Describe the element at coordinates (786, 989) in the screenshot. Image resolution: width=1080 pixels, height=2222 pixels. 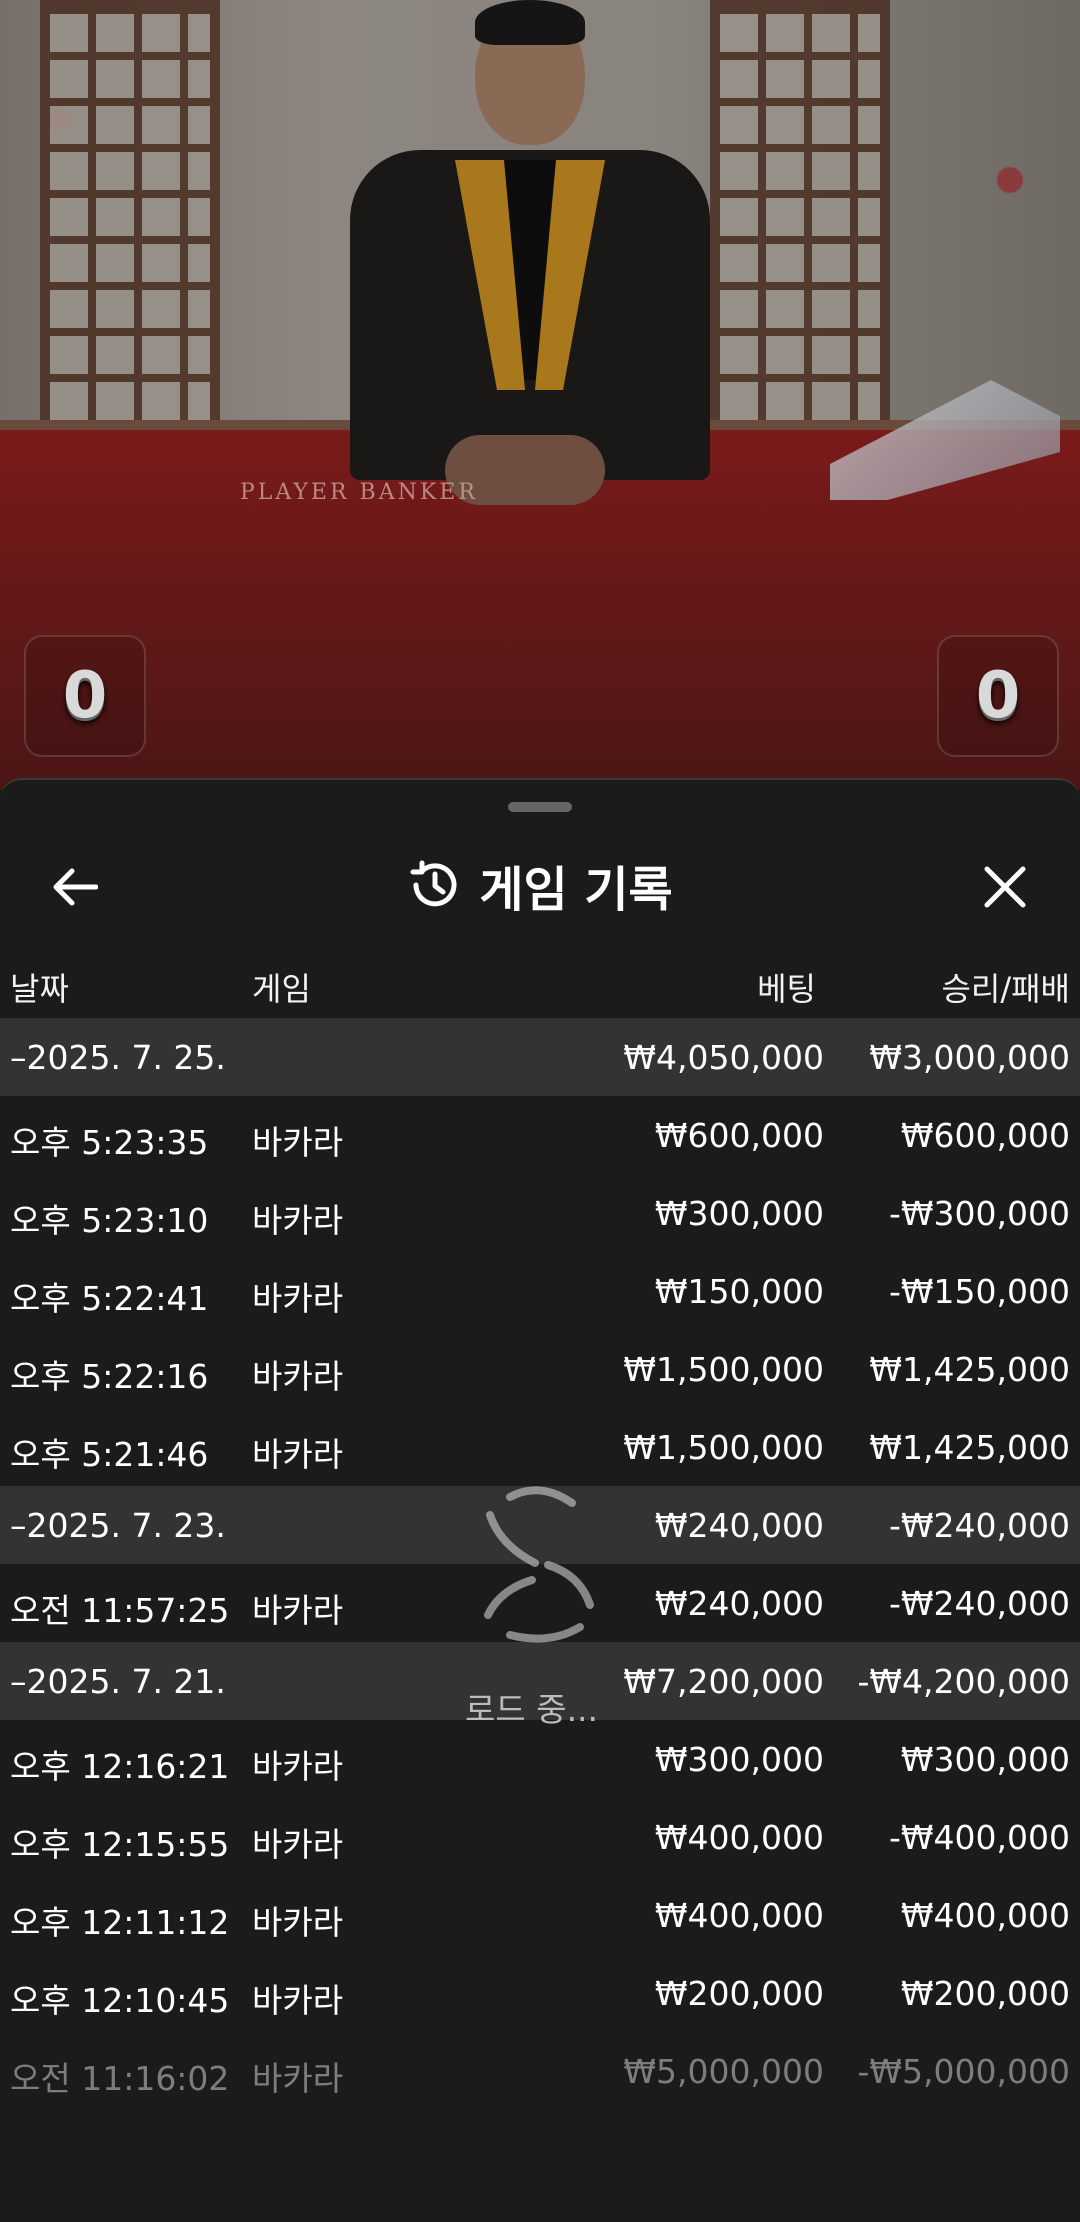
I see `column-bet: 베팅` at that location.